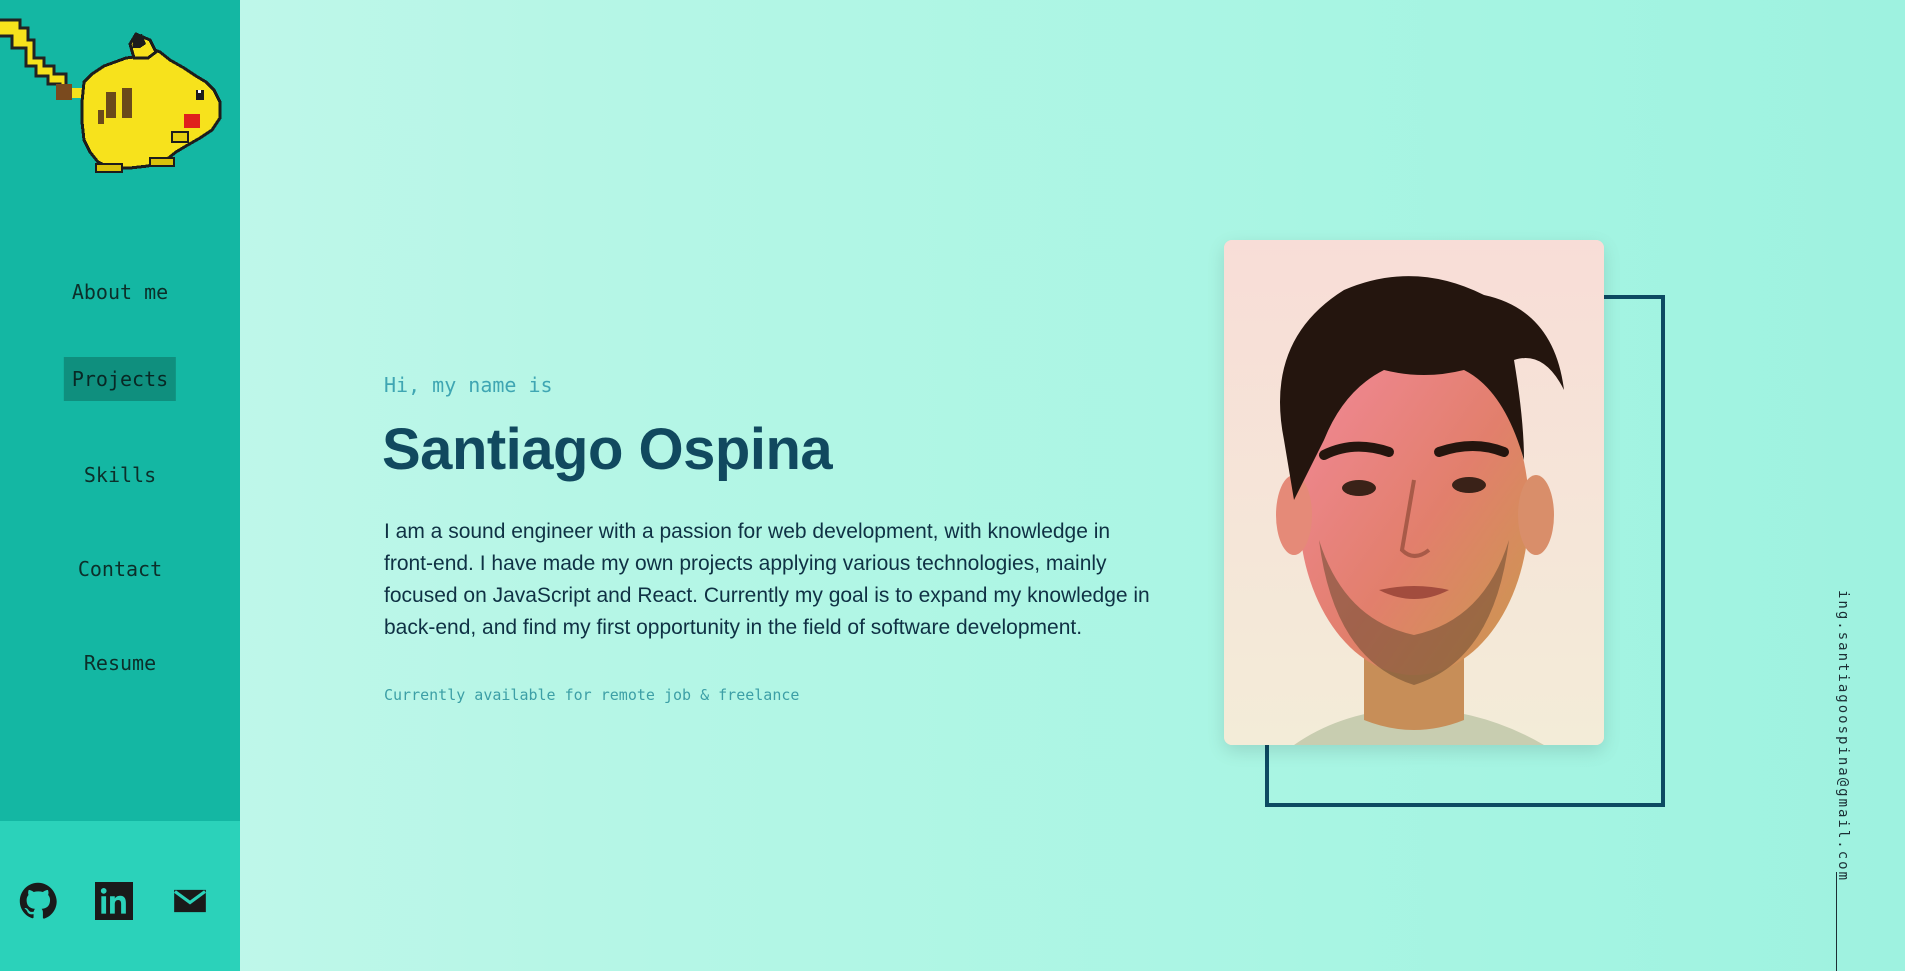  What do you see at coordinates (607, 449) in the screenshot?
I see `page-title: Santiago Ospina` at bounding box center [607, 449].